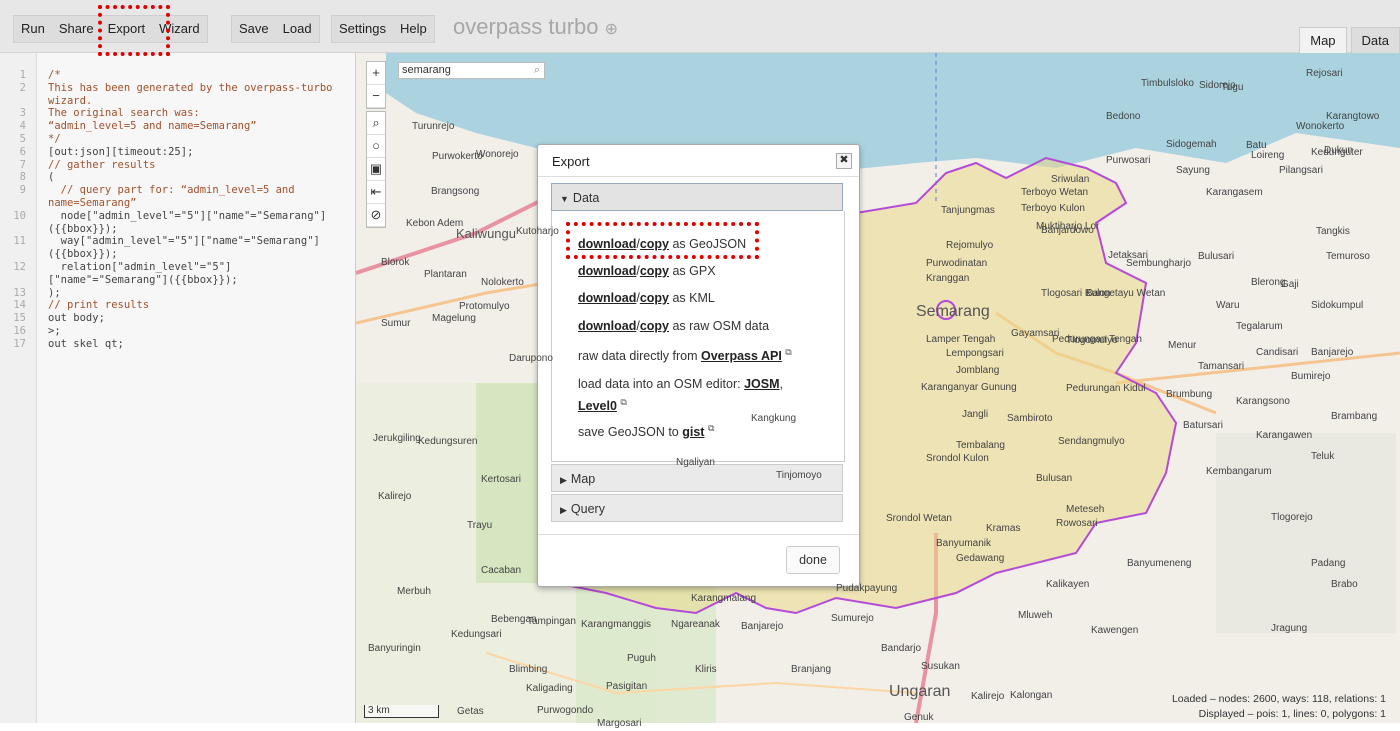  What do you see at coordinates (774, 418) in the screenshot?
I see `map-place-label: Kangkung` at bounding box center [774, 418].